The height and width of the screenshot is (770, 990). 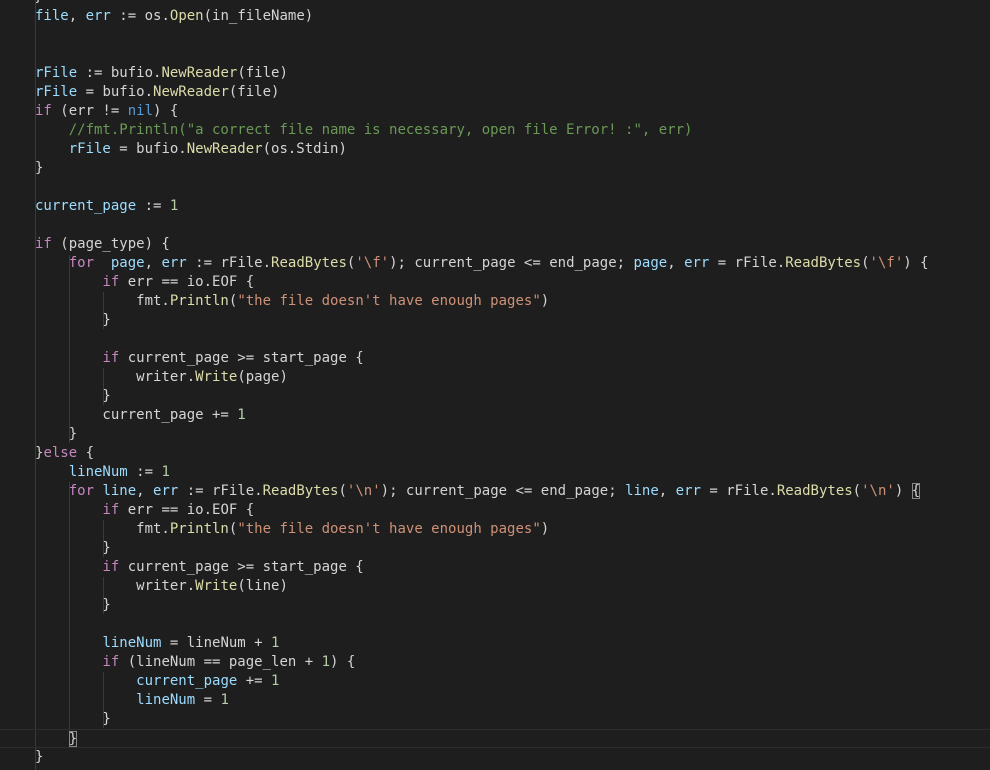 What do you see at coordinates (89, 149) in the screenshot?
I see `code-token: rFile` at bounding box center [89, 149].